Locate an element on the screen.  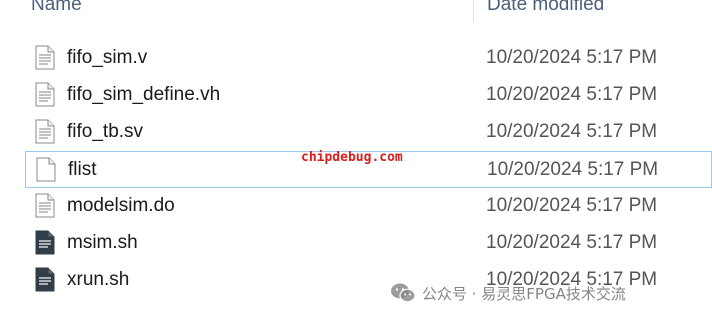
file-name: flist is located at coordinates (82, 169).